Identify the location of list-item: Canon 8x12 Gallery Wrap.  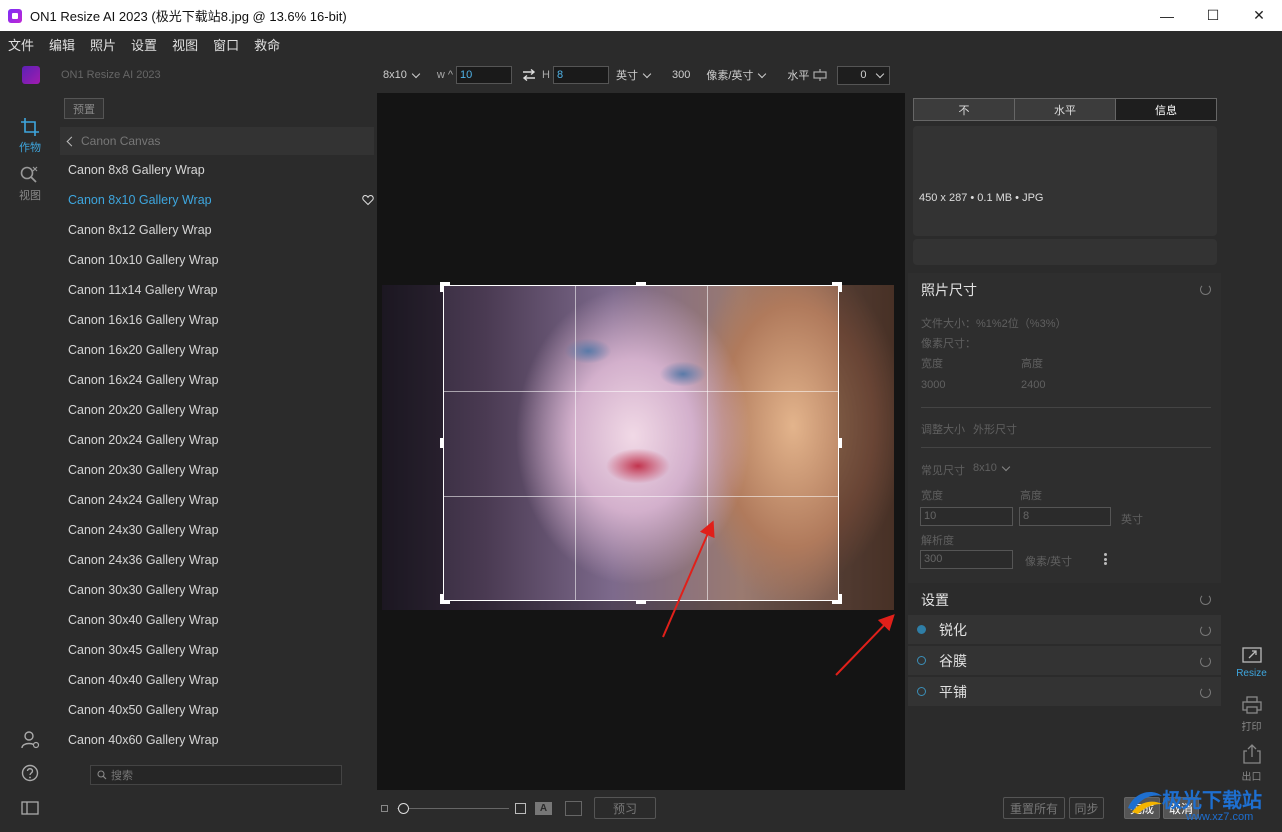
(217, 230).